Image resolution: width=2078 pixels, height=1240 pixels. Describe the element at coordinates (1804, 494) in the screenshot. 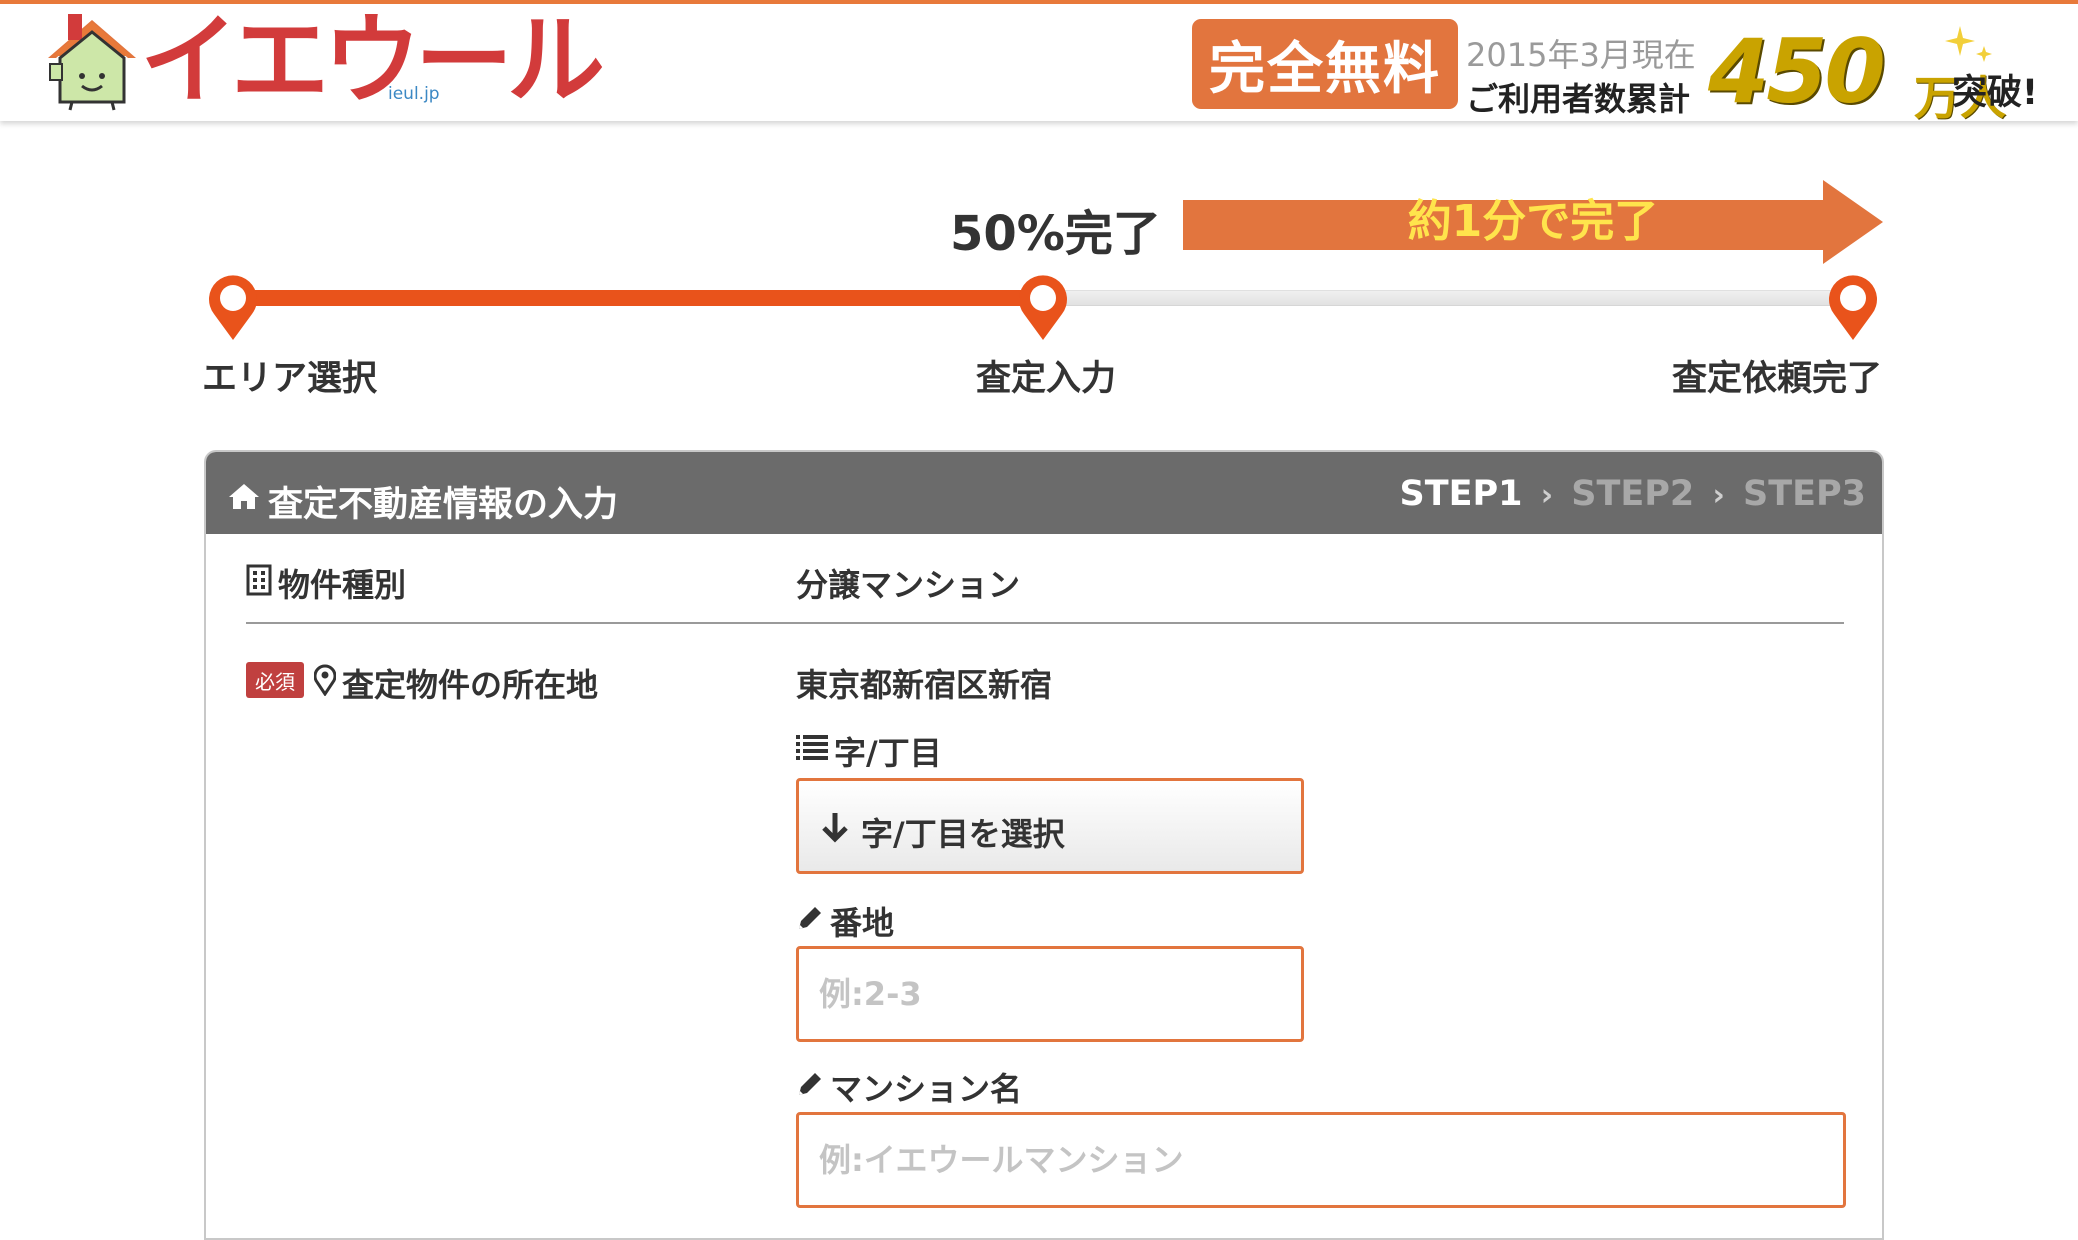

I see `breadcrumb-step3: STEP3` at that location.